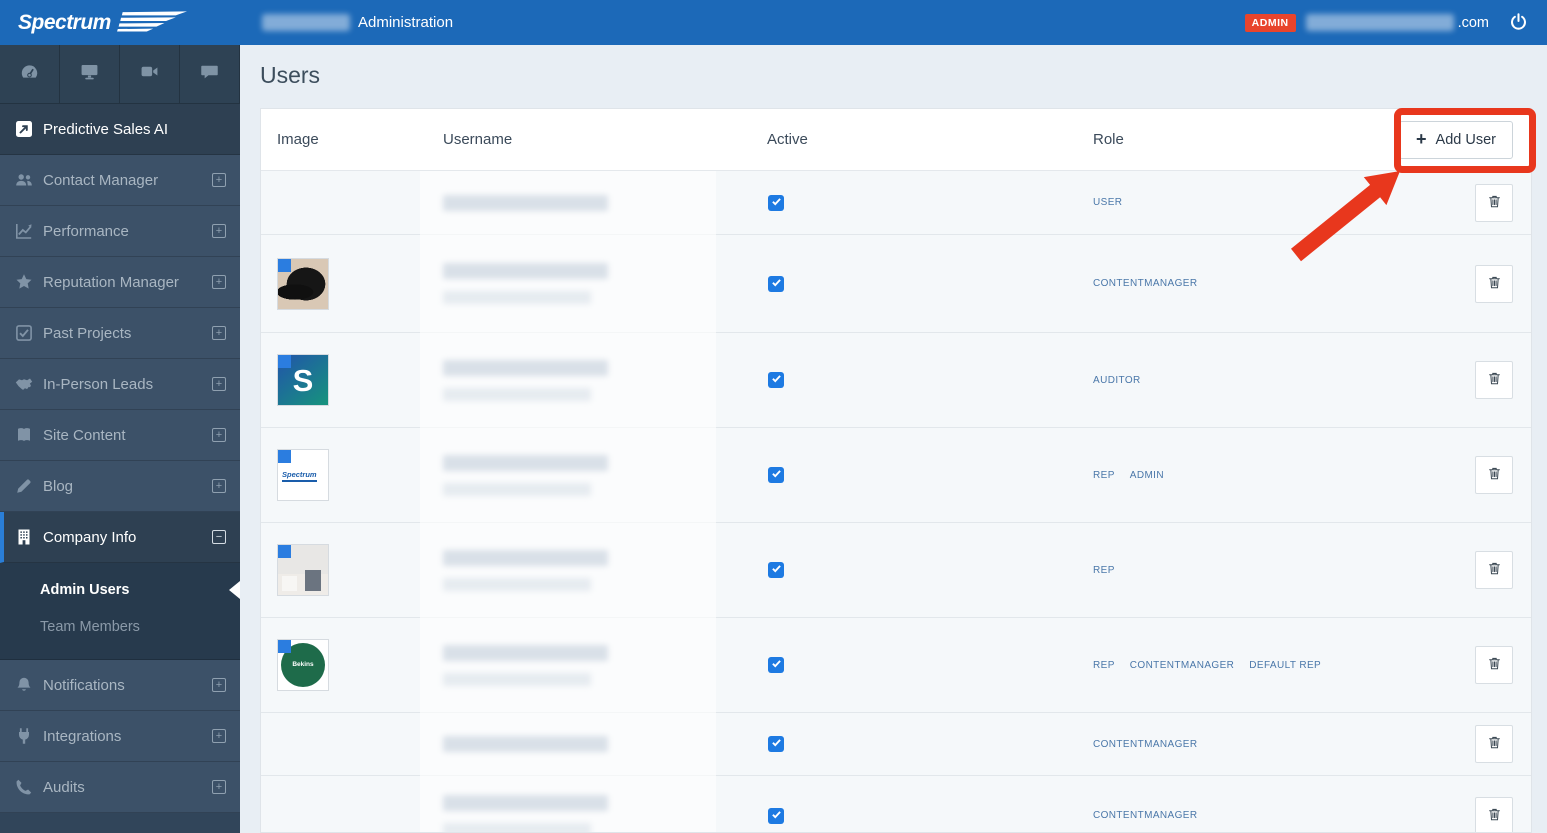 Image resolution: width=1547 pixels, height=833 pixels. I want to click on role-badge: AUDITOR, so click(1117, 380).